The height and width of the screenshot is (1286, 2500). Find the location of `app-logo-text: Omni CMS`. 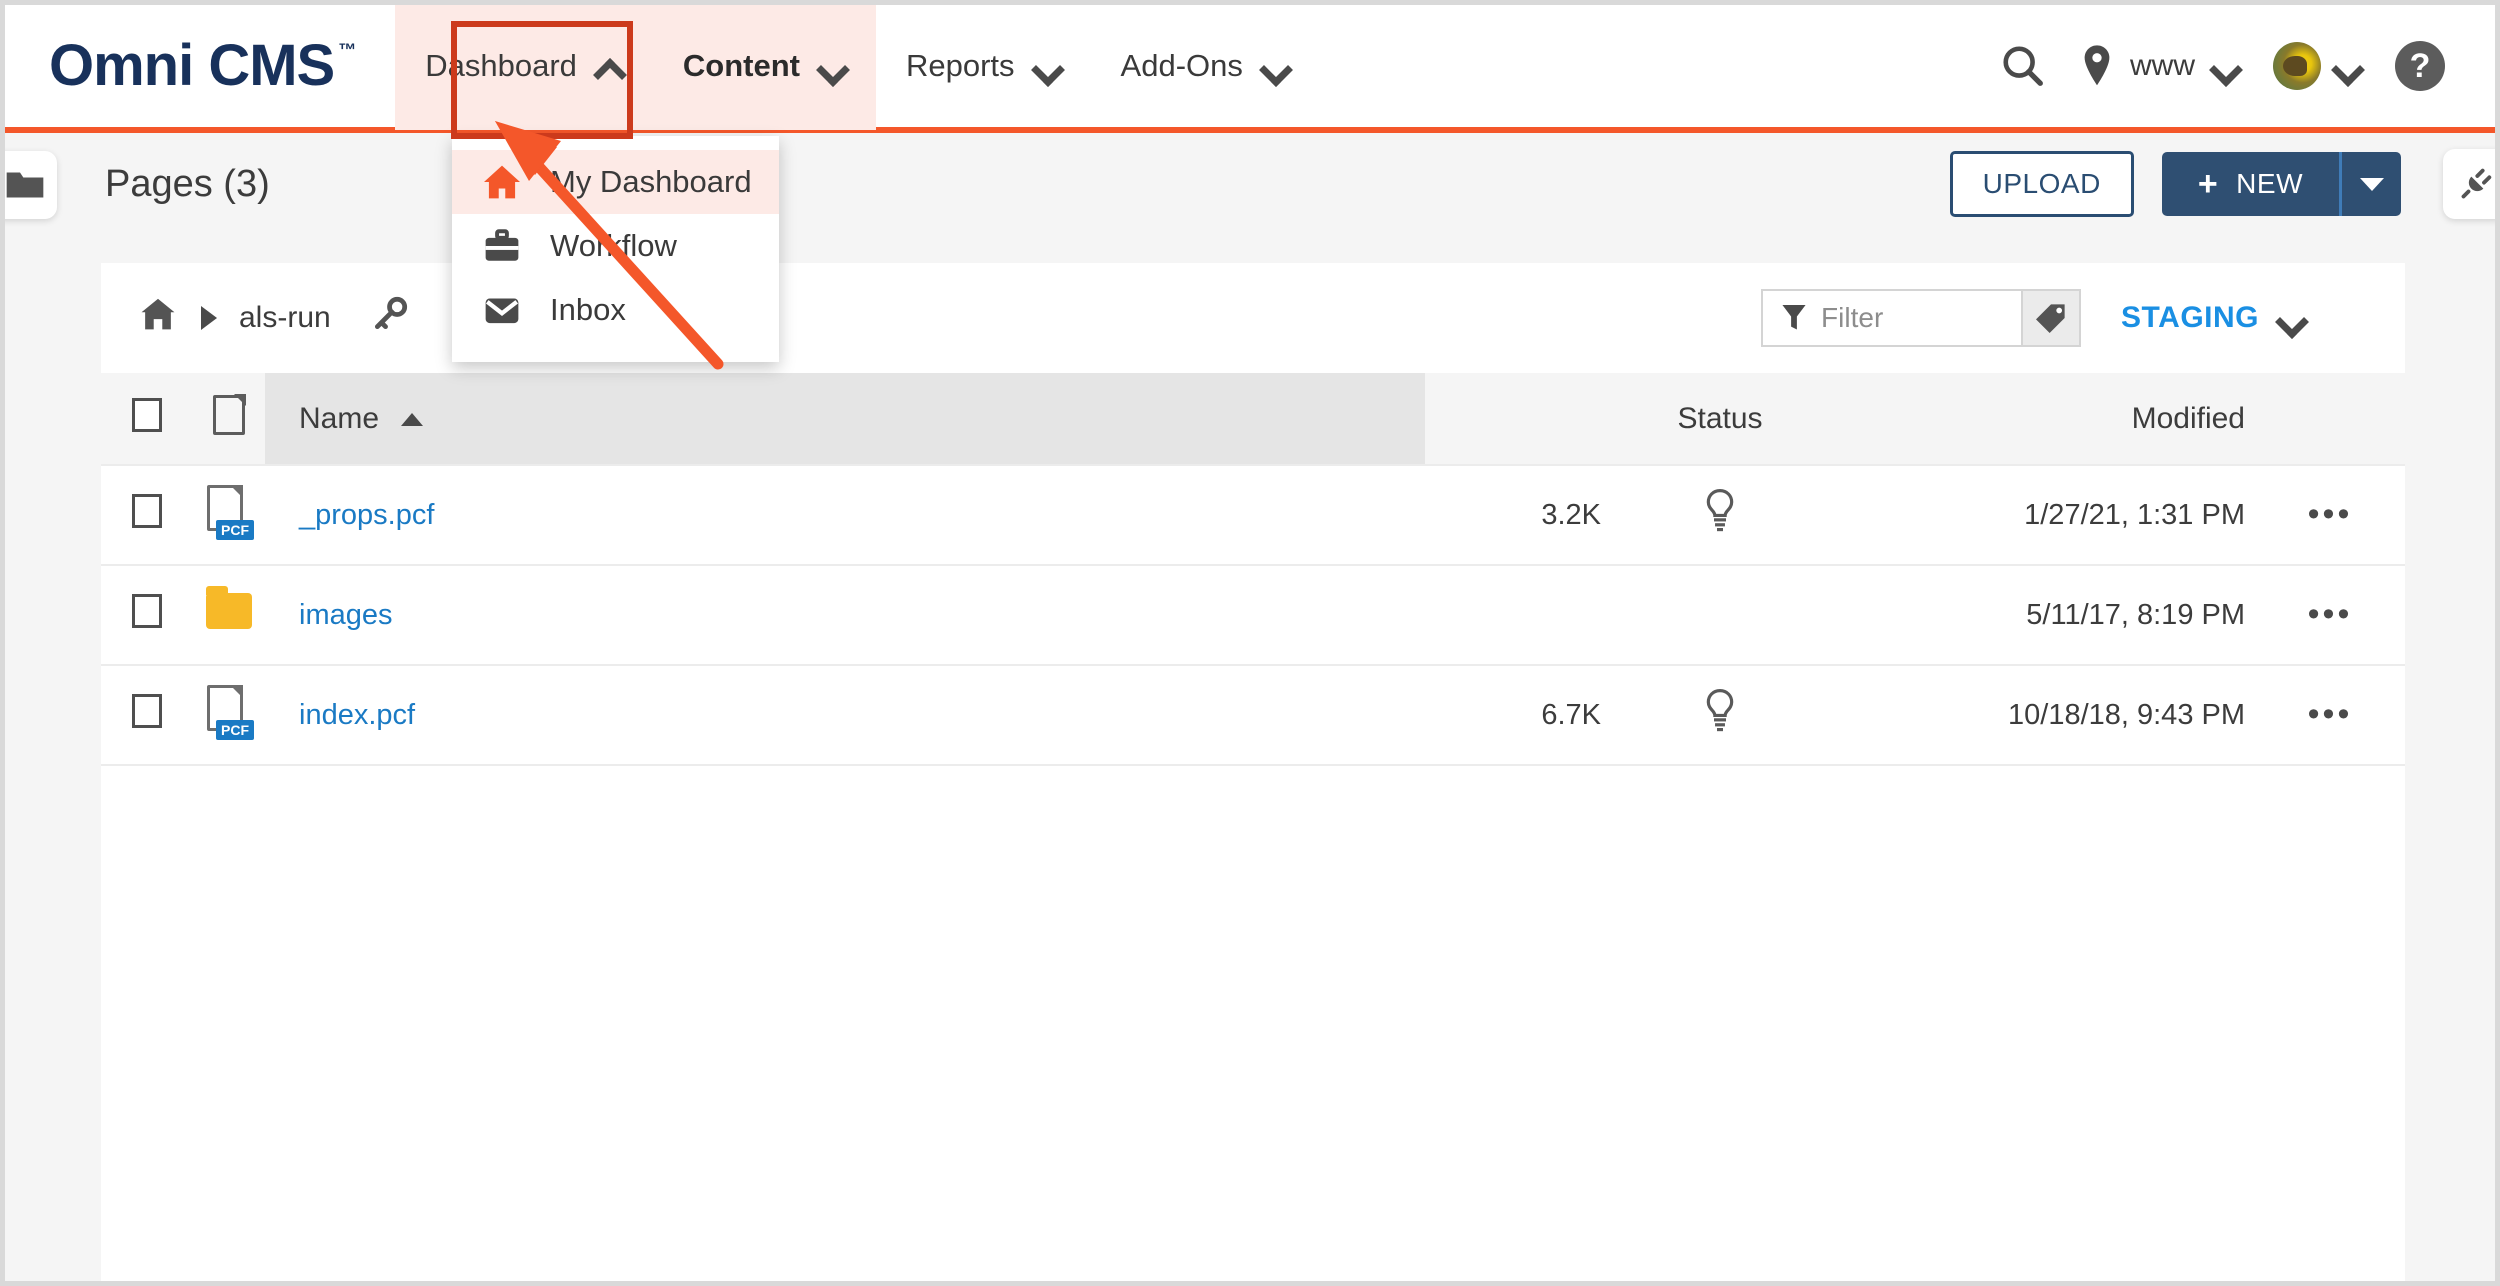

app-logo-text: Omni CMS is located at coordinates (192, 65).